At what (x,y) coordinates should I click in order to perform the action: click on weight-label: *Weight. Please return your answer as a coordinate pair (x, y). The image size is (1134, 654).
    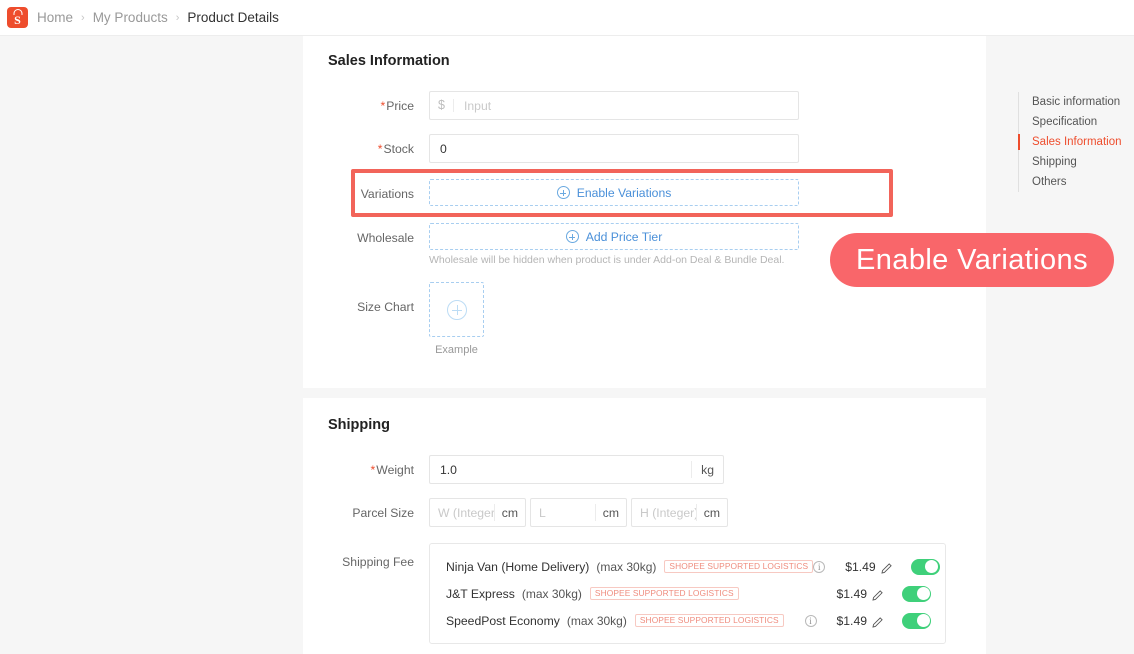
    Looking at the image, I should click on (378, 466).